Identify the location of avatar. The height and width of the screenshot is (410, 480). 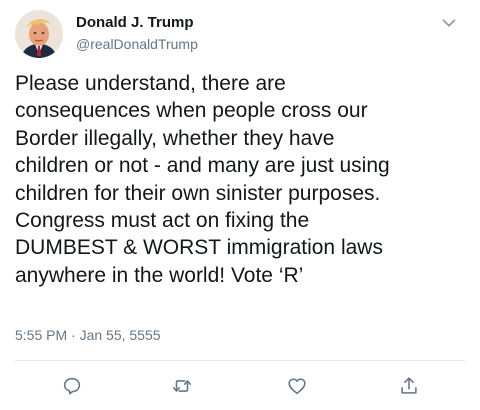
(39, 34).